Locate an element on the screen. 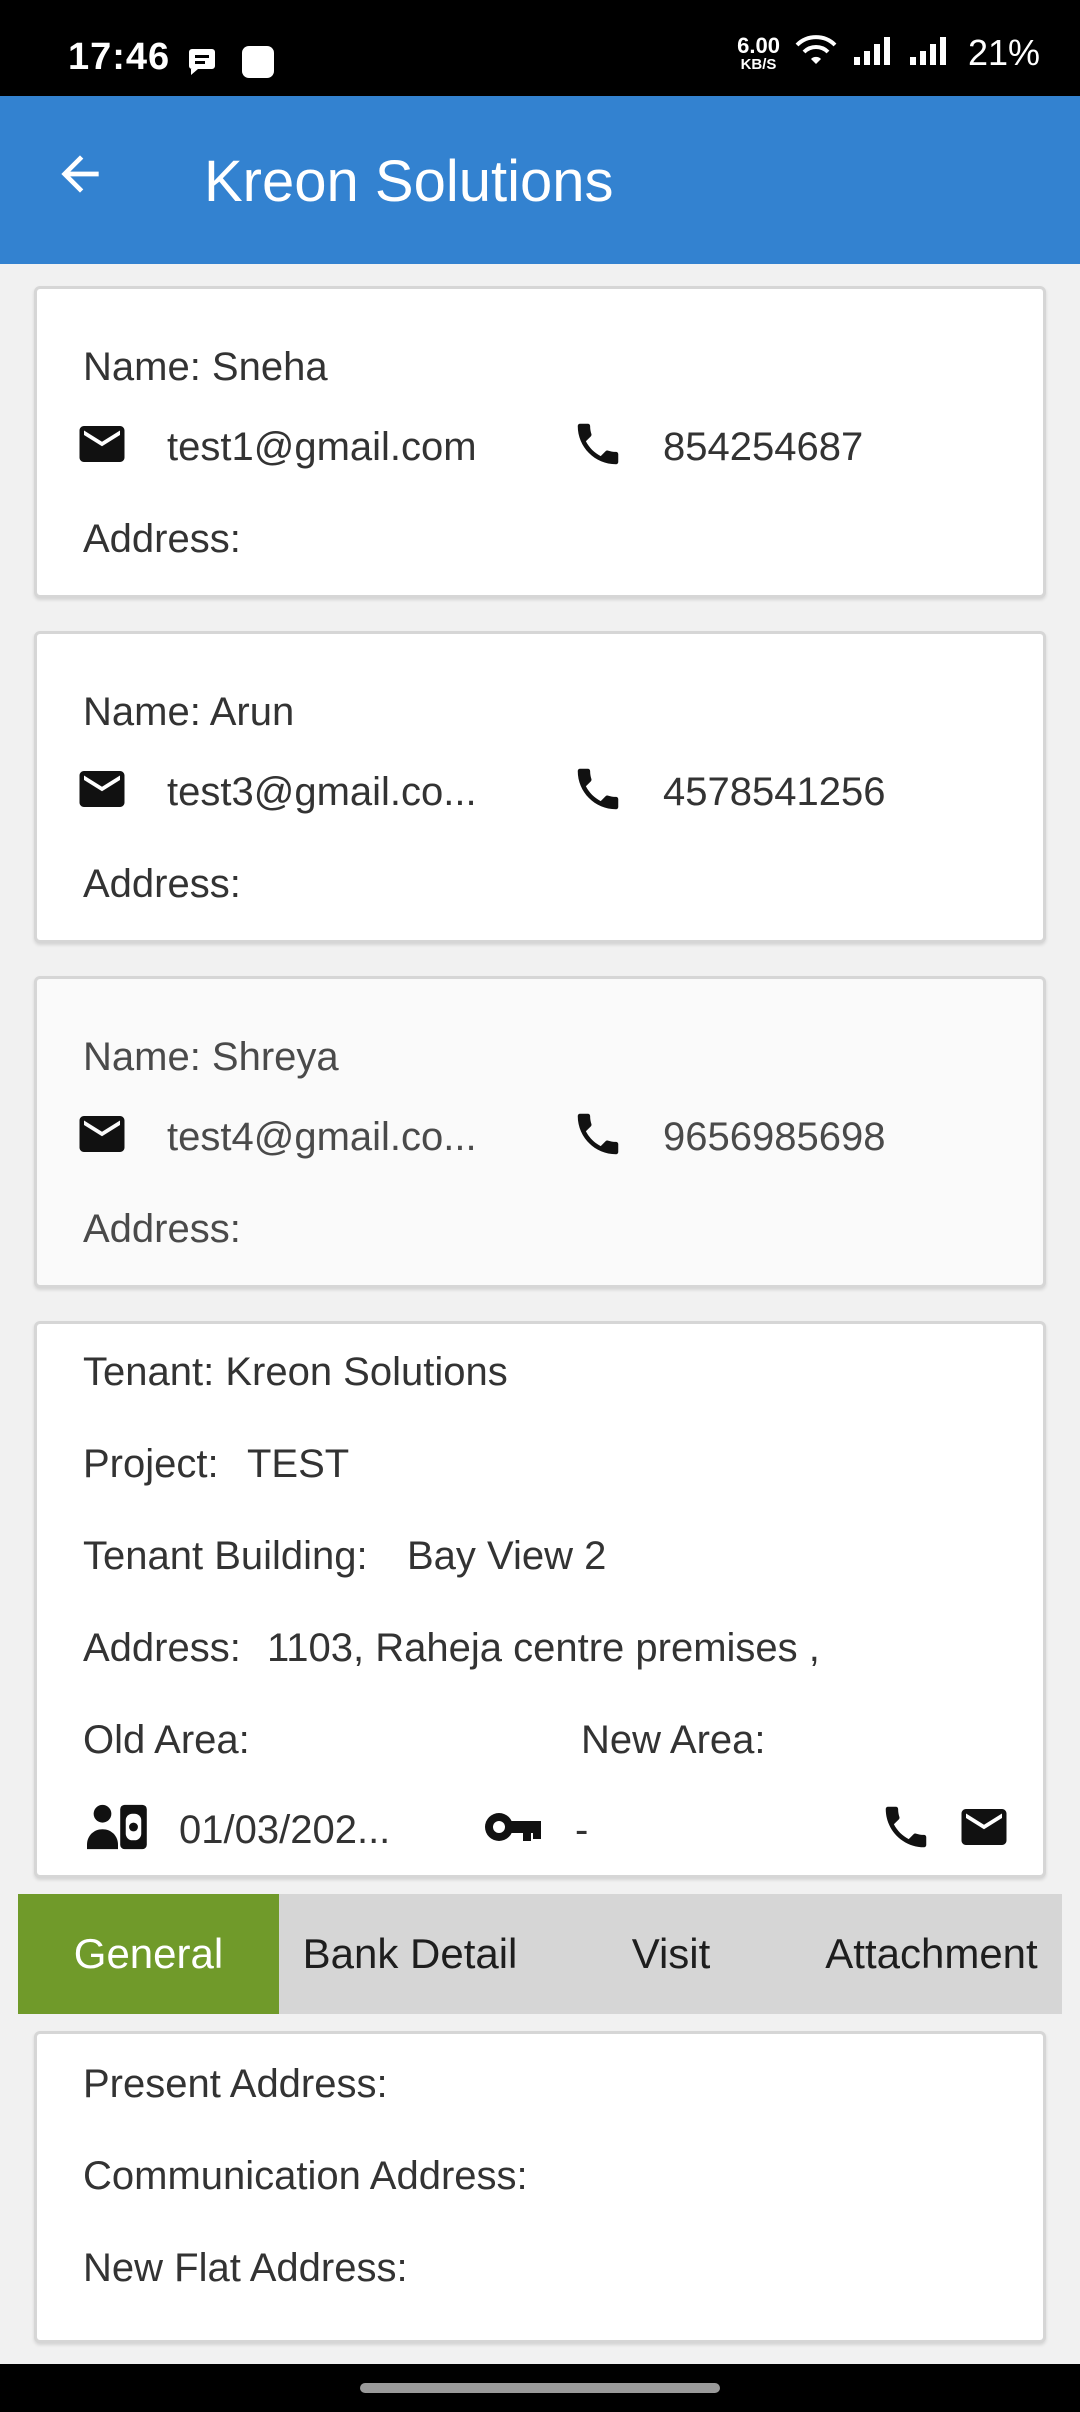 The height and width of the screenshot is (2412, 1080). status-bar: 17:46 6.00 KB/S 21% is located at coordinates (540, 48).